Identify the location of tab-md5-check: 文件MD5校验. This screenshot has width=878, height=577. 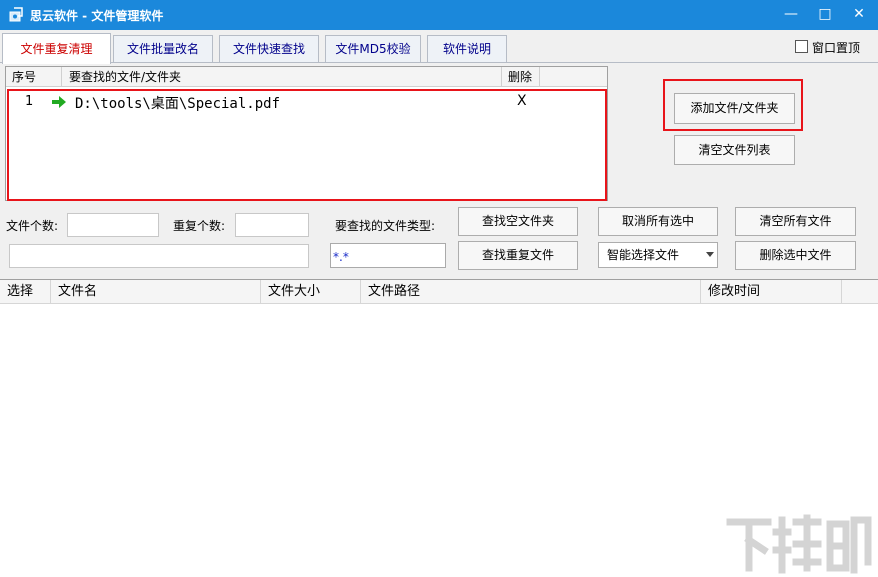
(373, 48).